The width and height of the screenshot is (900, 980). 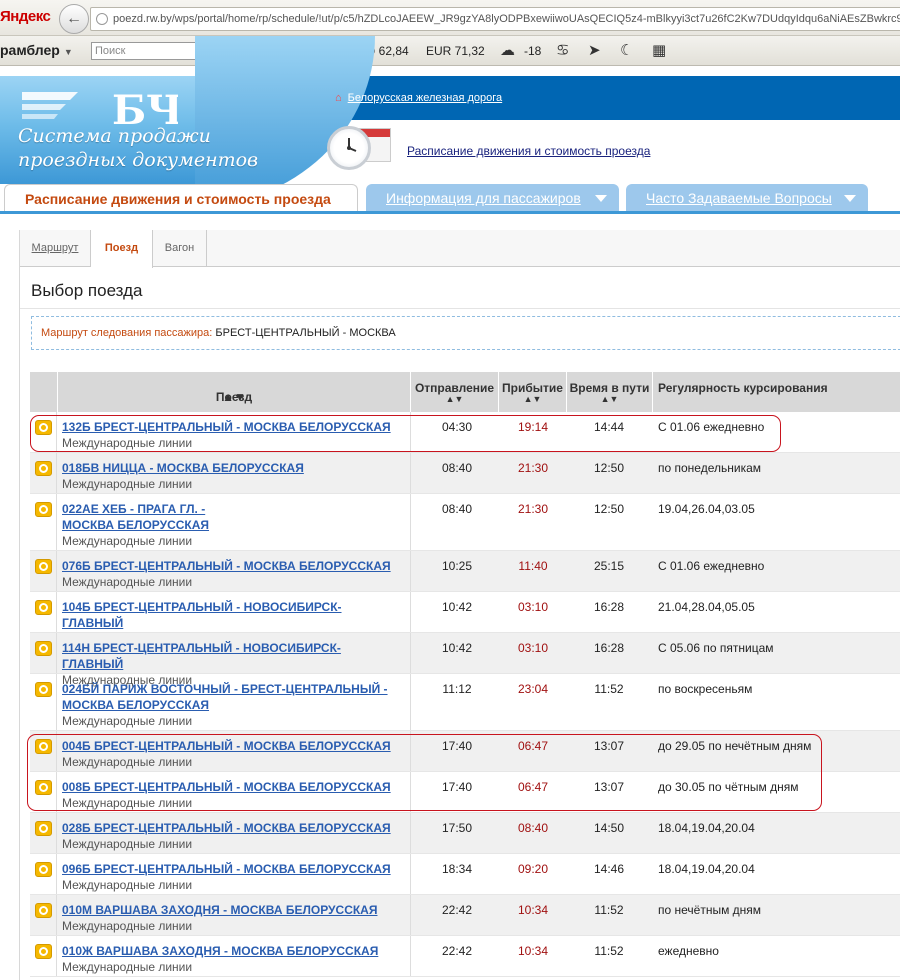 What do you see at coordinates (460, 249) in the screenshot?
I see `sub-tabs: Маршрут Поезд Вагон` at bounding box center [460, 249].